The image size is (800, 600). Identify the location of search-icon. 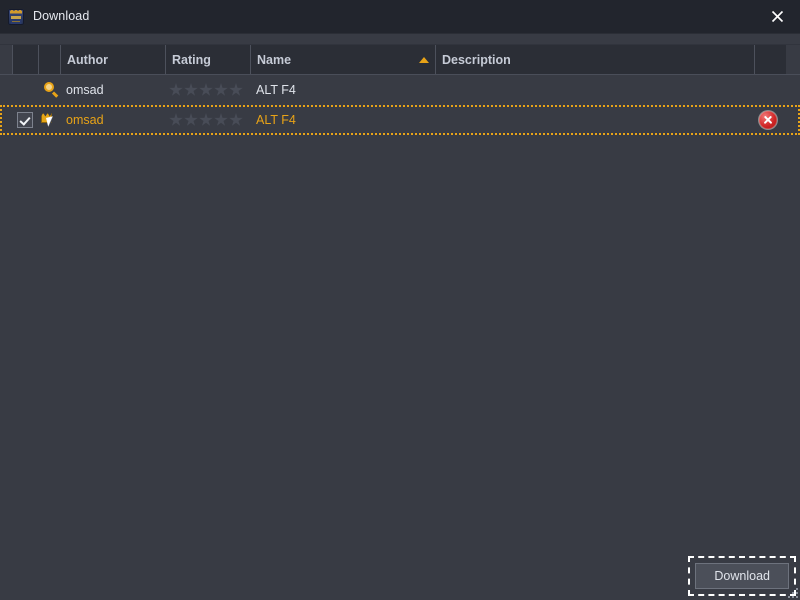
(52, 90).